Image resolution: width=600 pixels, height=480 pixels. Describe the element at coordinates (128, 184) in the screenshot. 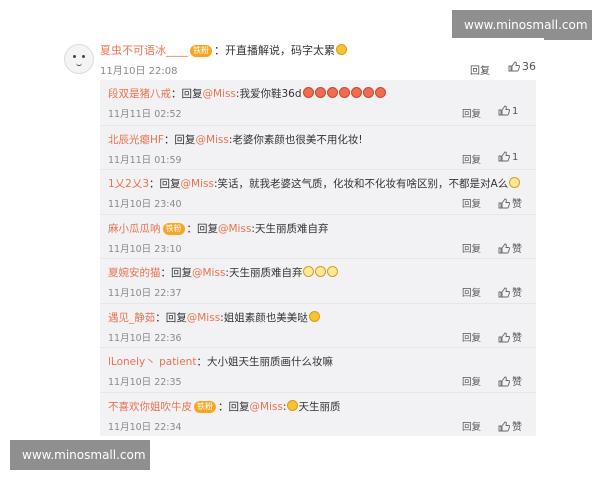

I see `username-link: 1乂2乂3` at that location.